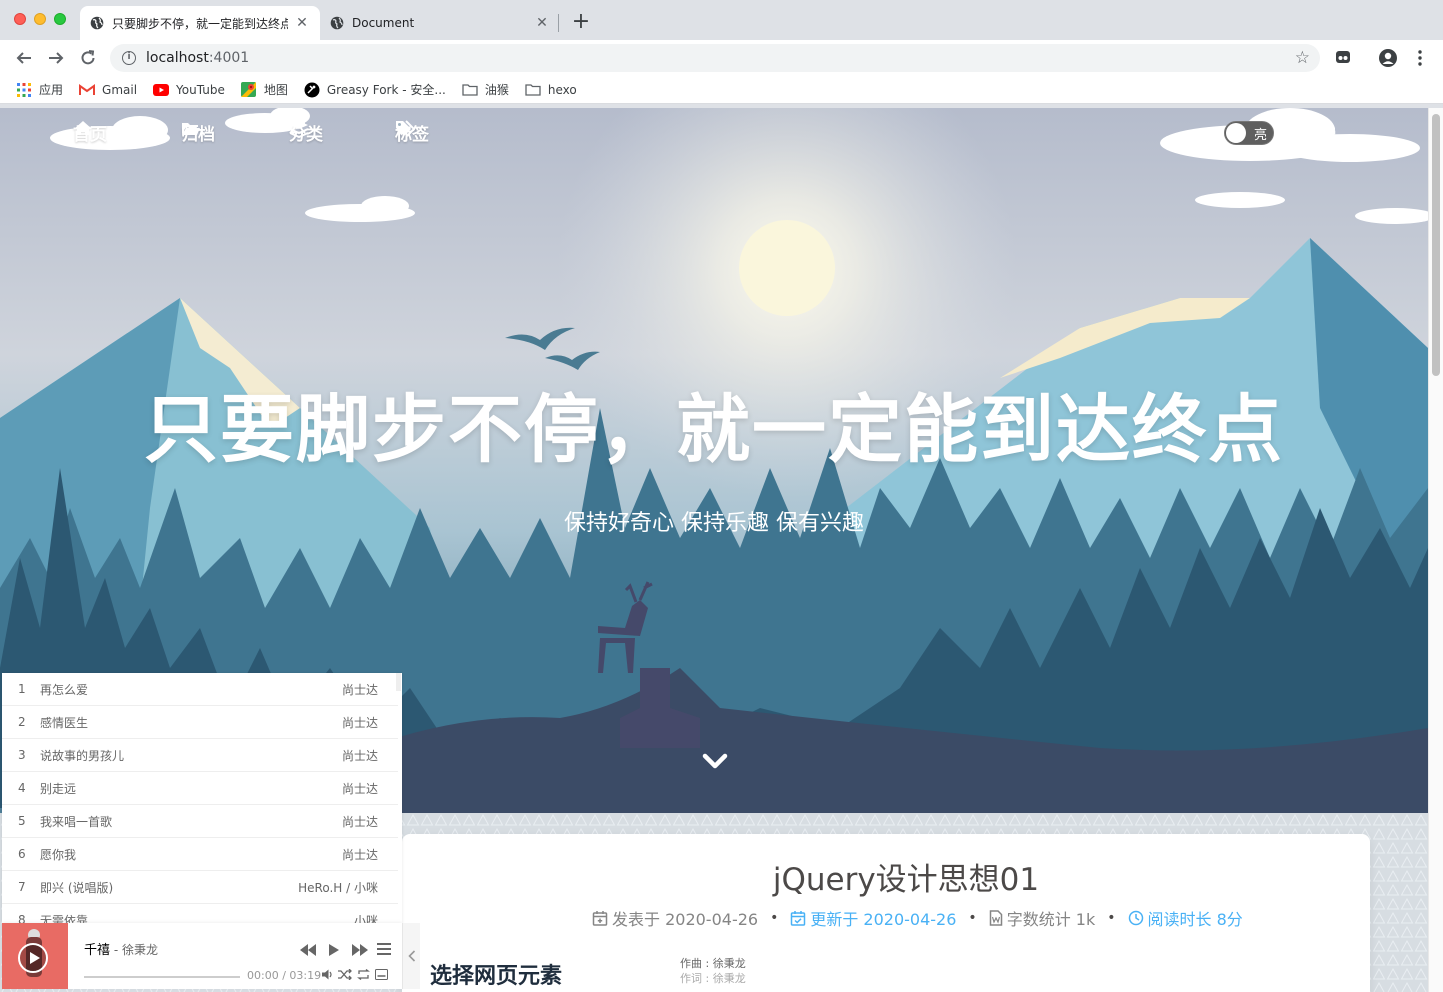 The width and height of the screenshot is (1443, 992). I want to click on page-scrollbar, so click(1435, 550).